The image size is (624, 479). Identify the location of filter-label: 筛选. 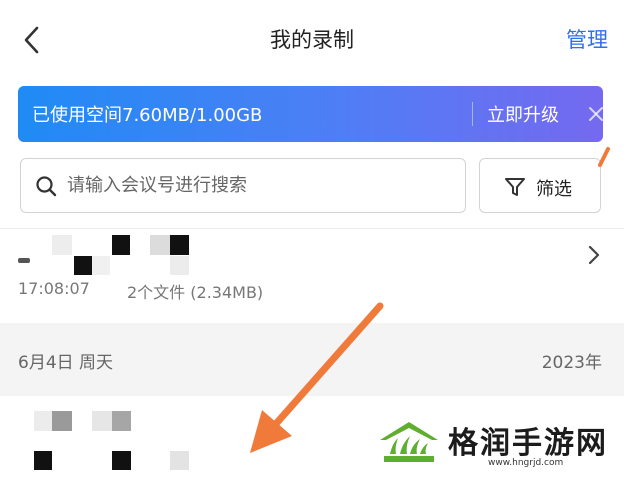
(554, 189).